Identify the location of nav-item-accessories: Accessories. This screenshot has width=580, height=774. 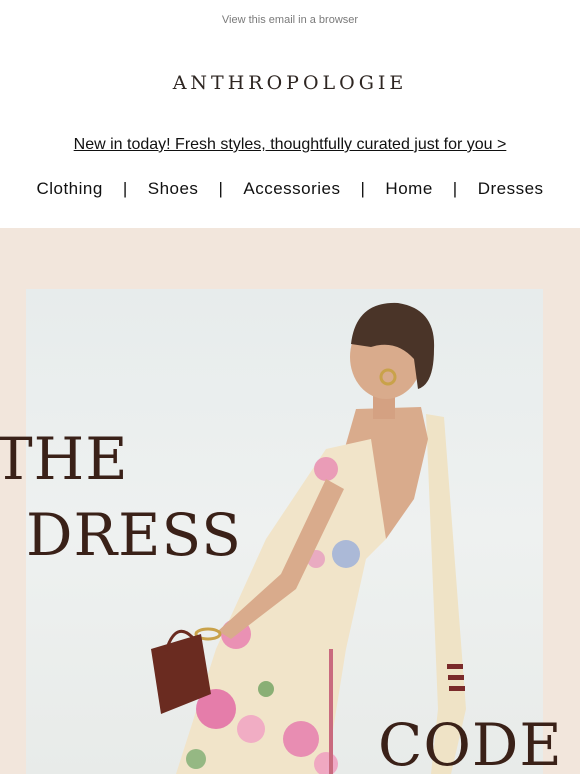
(291, 189).